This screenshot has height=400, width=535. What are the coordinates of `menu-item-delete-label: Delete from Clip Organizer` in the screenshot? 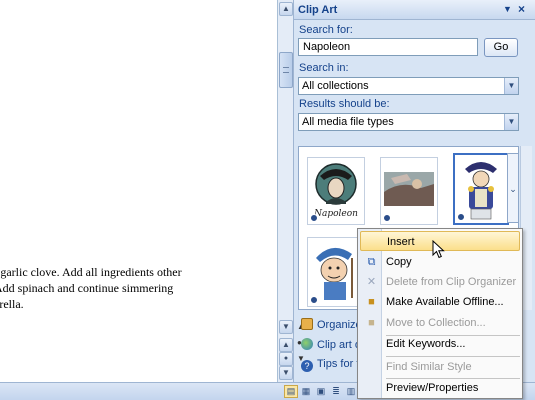 It's located at (451, 282).